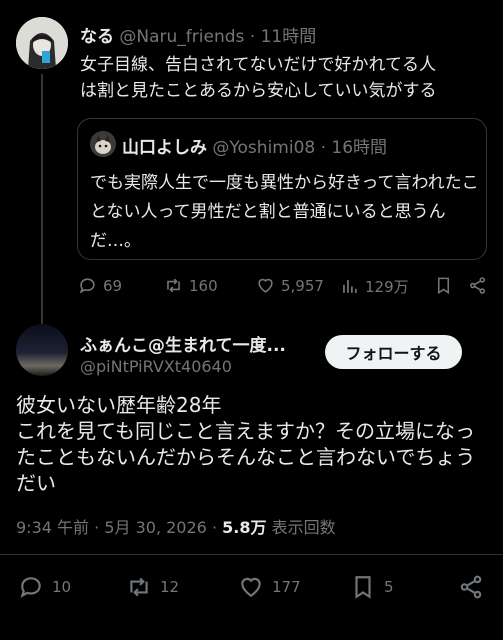  Describe the element at coordinates (289, 37) in the screenshot. I see `timestamp: 11時間` at that location.